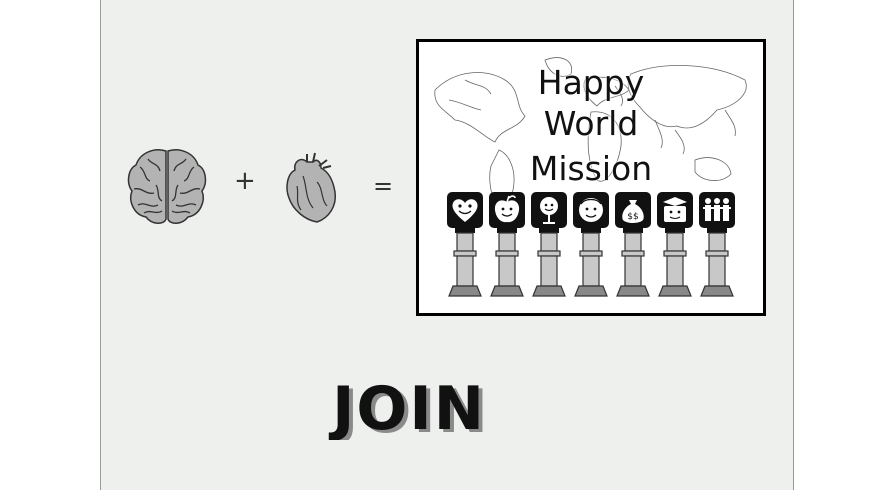 The width and height of the screenshot is (890, 490). What do you see at coordinates (591, 168) in the screenshot?
I see `poster-title-line-3: Mission` at bounding box center [591, 168].